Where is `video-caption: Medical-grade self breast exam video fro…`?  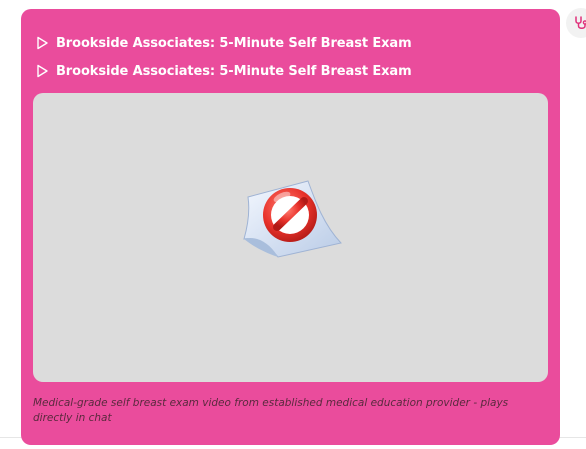
video-caption: Medical-grade self breast exam video fro… is located at coordinates (271, 410).